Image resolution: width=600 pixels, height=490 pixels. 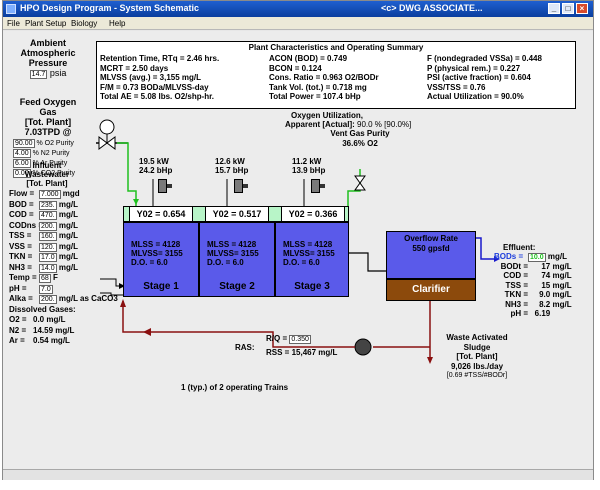 What do you see at coordinates (48, 257) in the screenshot?
I see `tkn-input: 17.0` at bounding box center [48, 257].